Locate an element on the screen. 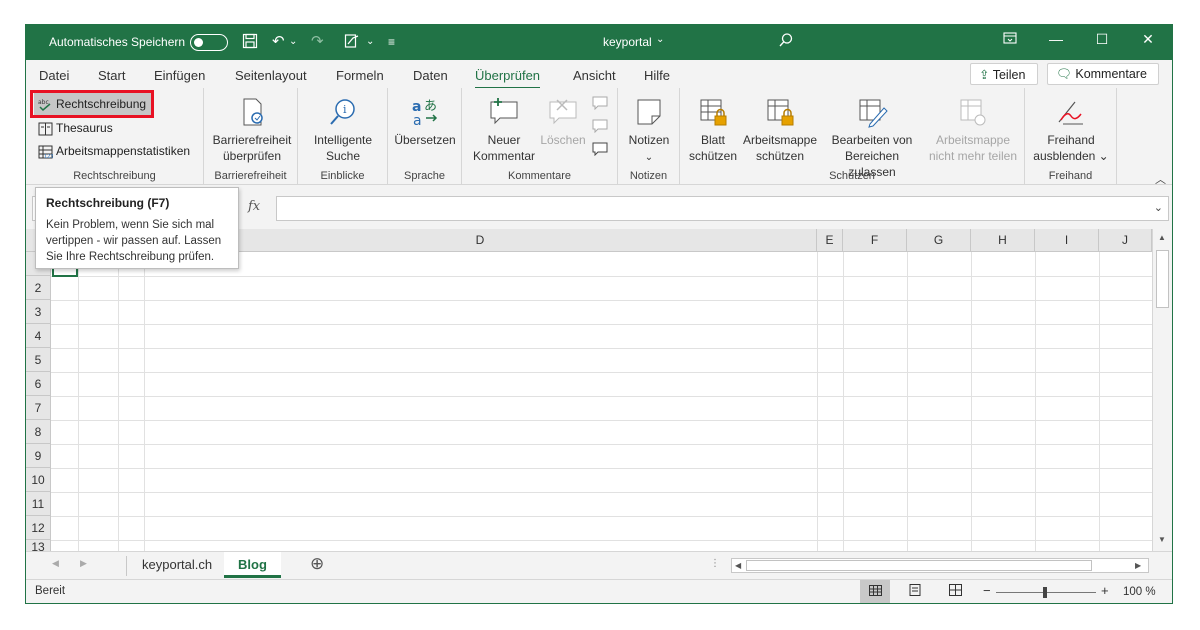 The width and height of the screenshot is (1200, 630). insert-function-icon: fx is located at coordinates (254, 206).